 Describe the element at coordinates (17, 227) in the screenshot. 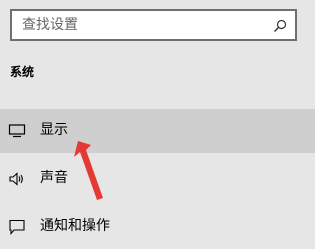

I see `notification-icon` at that location.